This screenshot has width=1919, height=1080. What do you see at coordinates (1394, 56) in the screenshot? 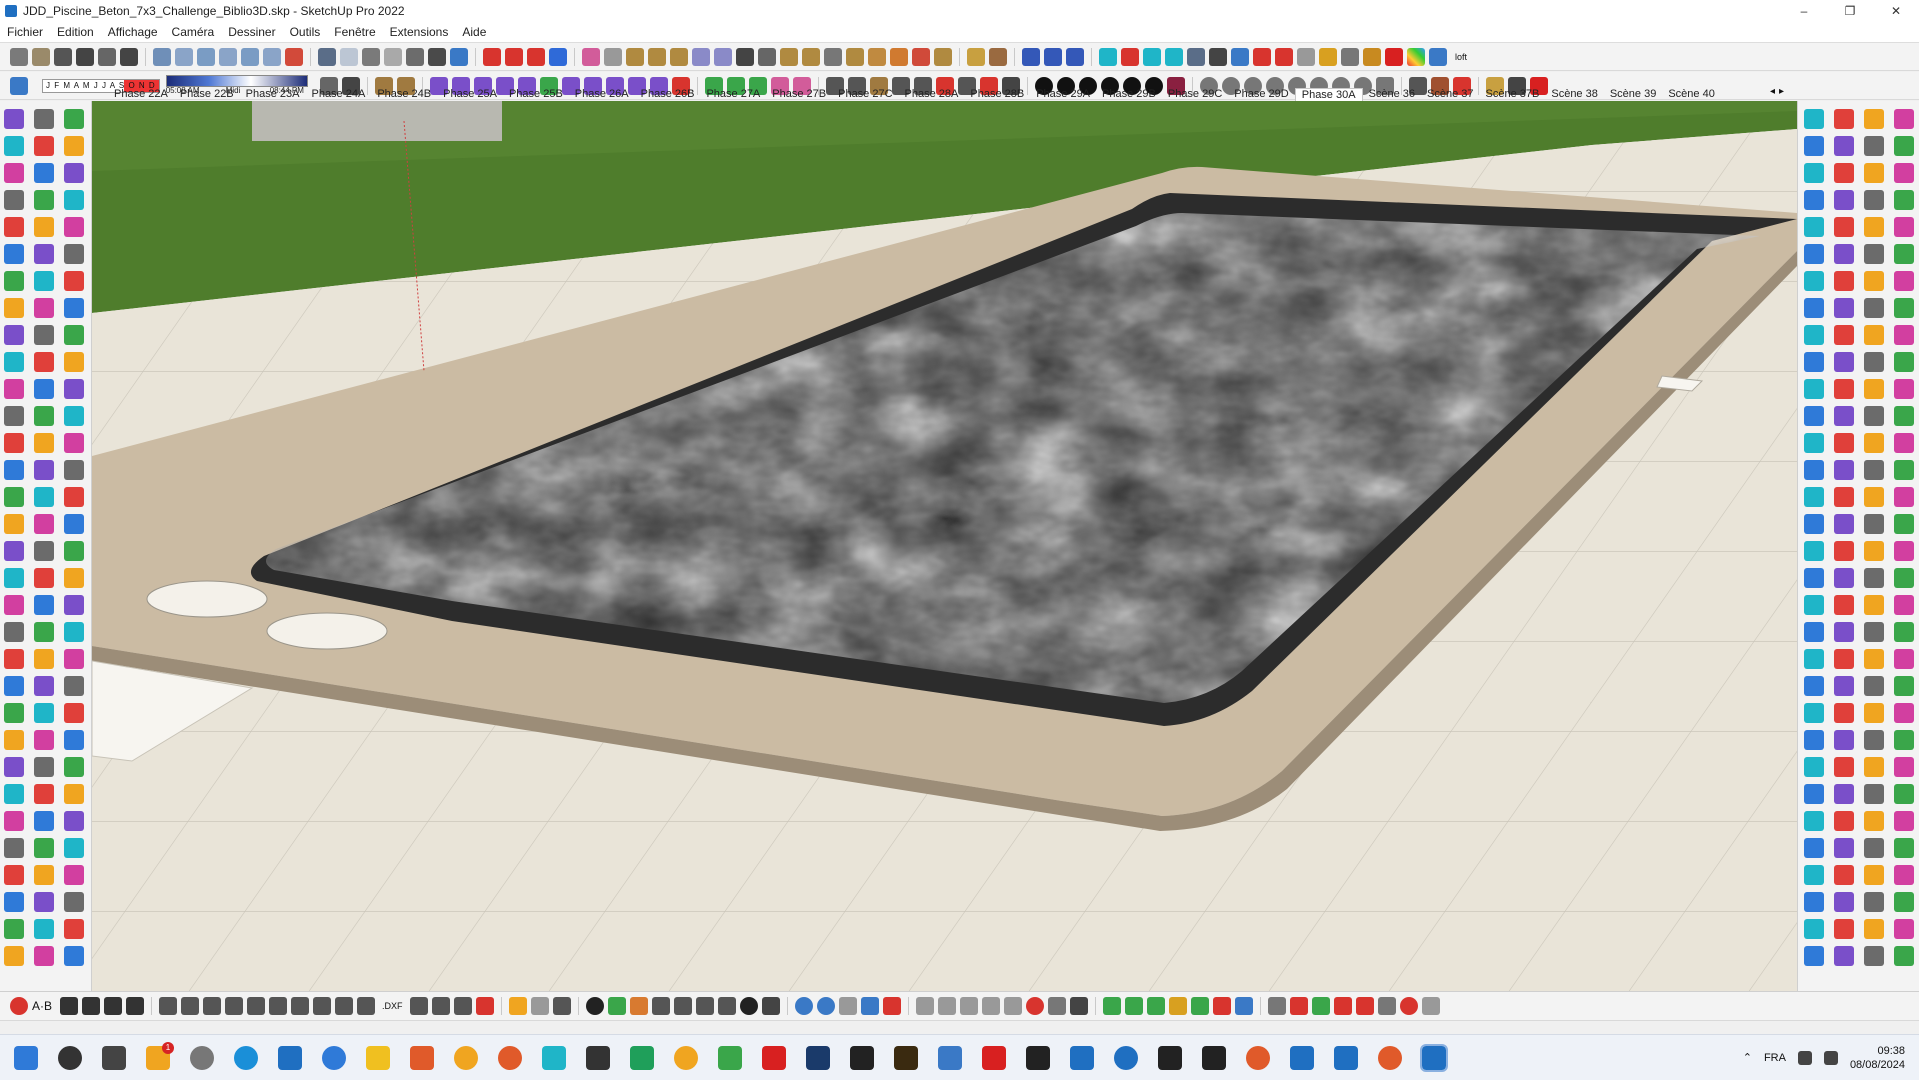
I see `enscape-icon` at bounding box center [1394, 56].